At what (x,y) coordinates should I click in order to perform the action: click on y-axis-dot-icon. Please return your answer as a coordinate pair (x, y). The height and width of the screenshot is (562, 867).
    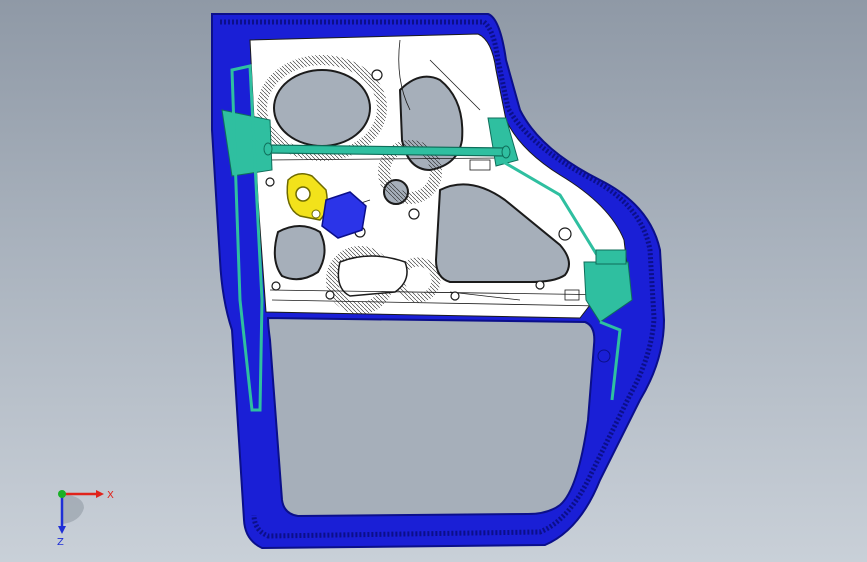
    Looking at the image, I should click on (62, 494).